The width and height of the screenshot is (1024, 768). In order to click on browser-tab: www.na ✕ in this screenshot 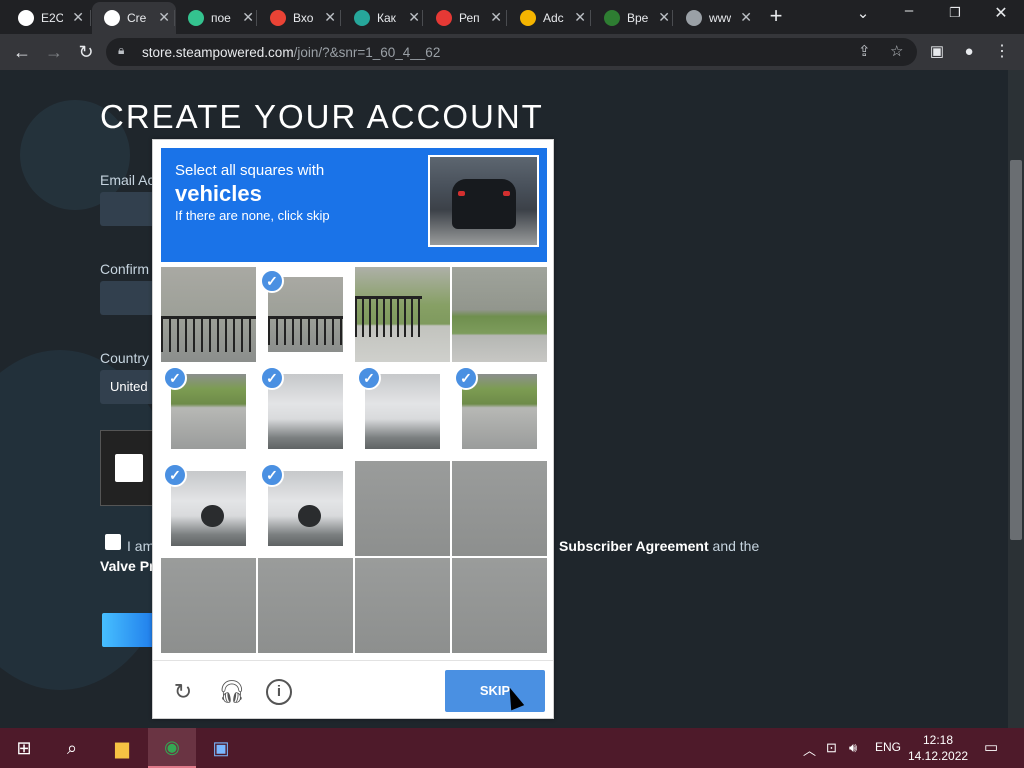, I will do `click(716, 18)`.